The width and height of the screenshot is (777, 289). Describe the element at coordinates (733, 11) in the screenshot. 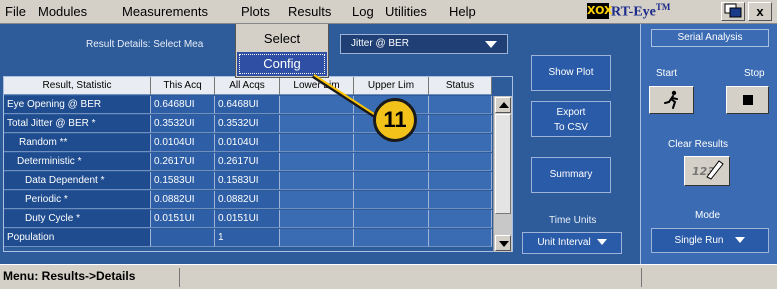

I see `screen-capture-button` at that location.